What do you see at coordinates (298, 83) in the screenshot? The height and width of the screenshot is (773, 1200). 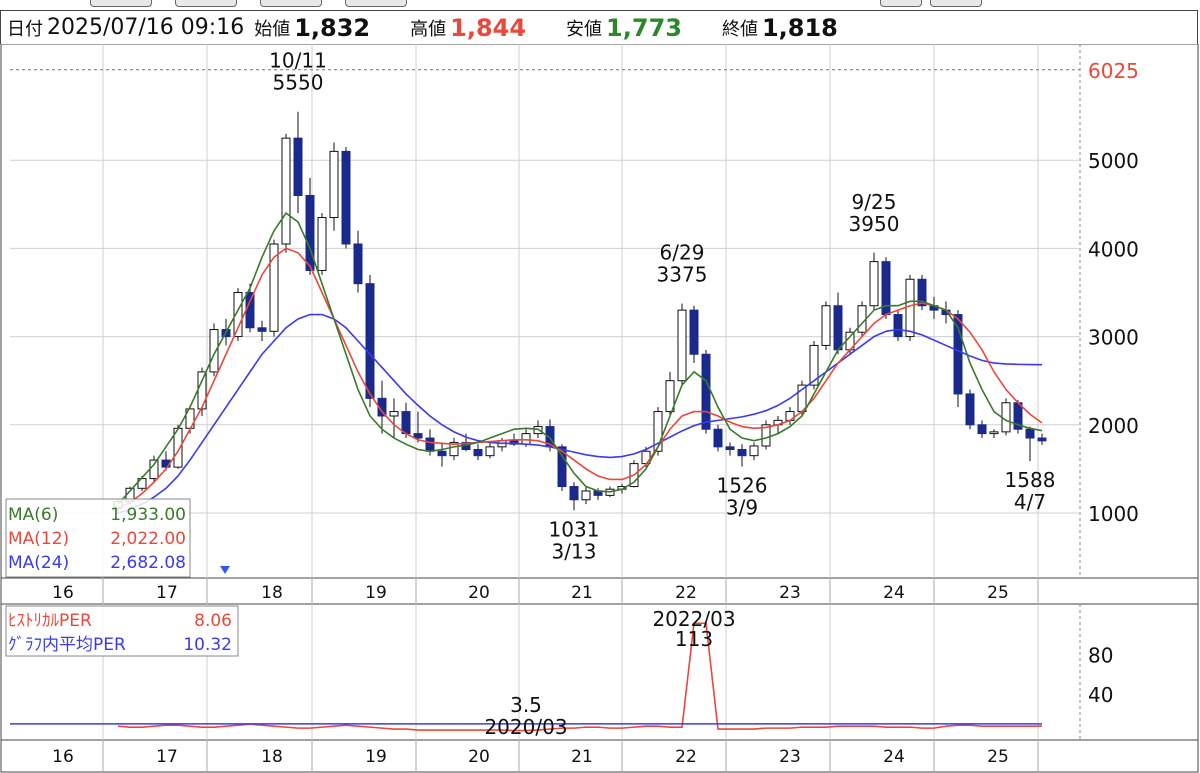 I see `annotation-value: 5550` at bounding box center [298, 83].